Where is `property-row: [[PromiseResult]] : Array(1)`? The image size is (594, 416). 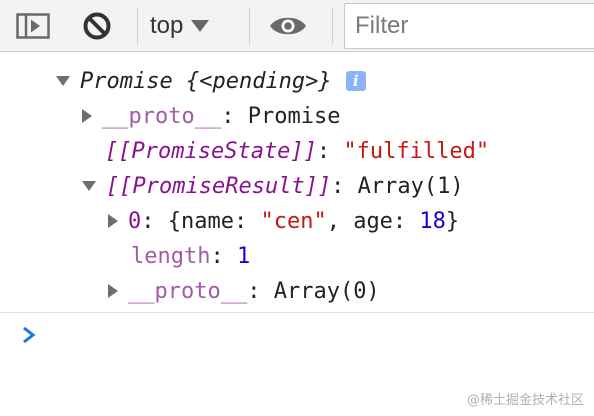 property-row: [[PromiseResult]] : Array(1) is located at coordinates (273, 186).